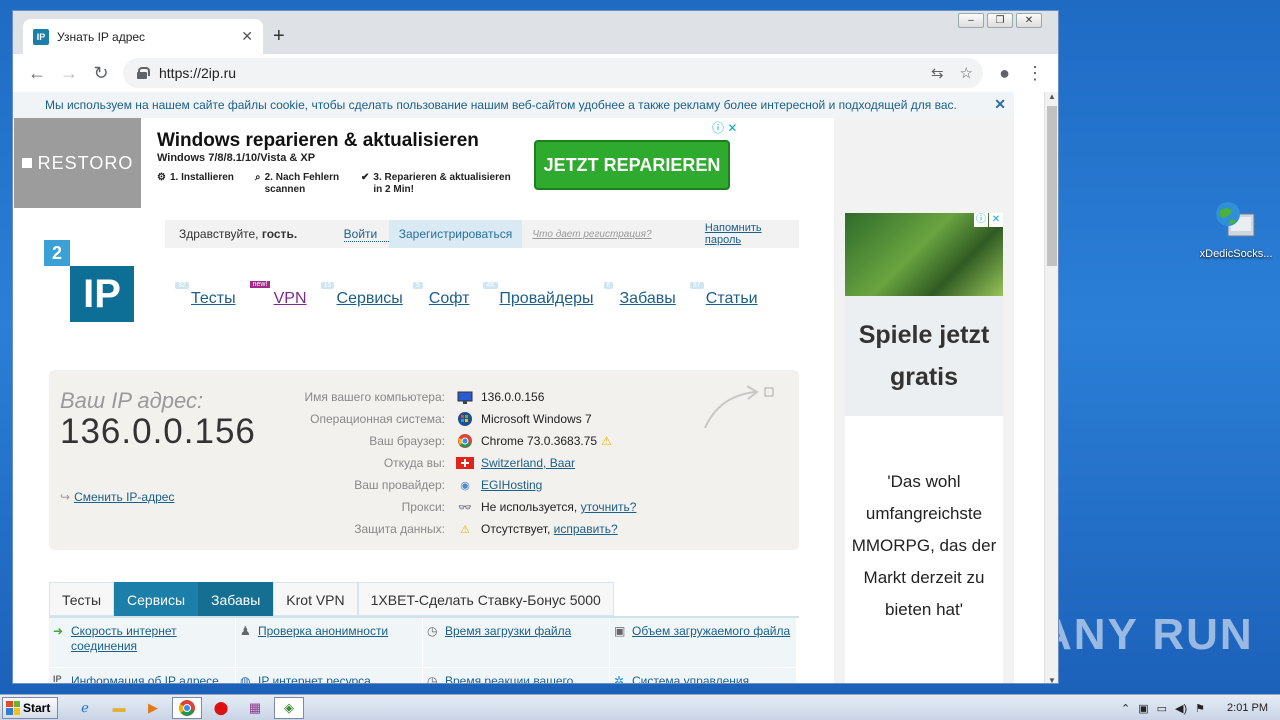 Image resolution: width=1280 pixels, height=720 pixels. I want to click on nav-vpn: new! VPN, so click(278, 294).